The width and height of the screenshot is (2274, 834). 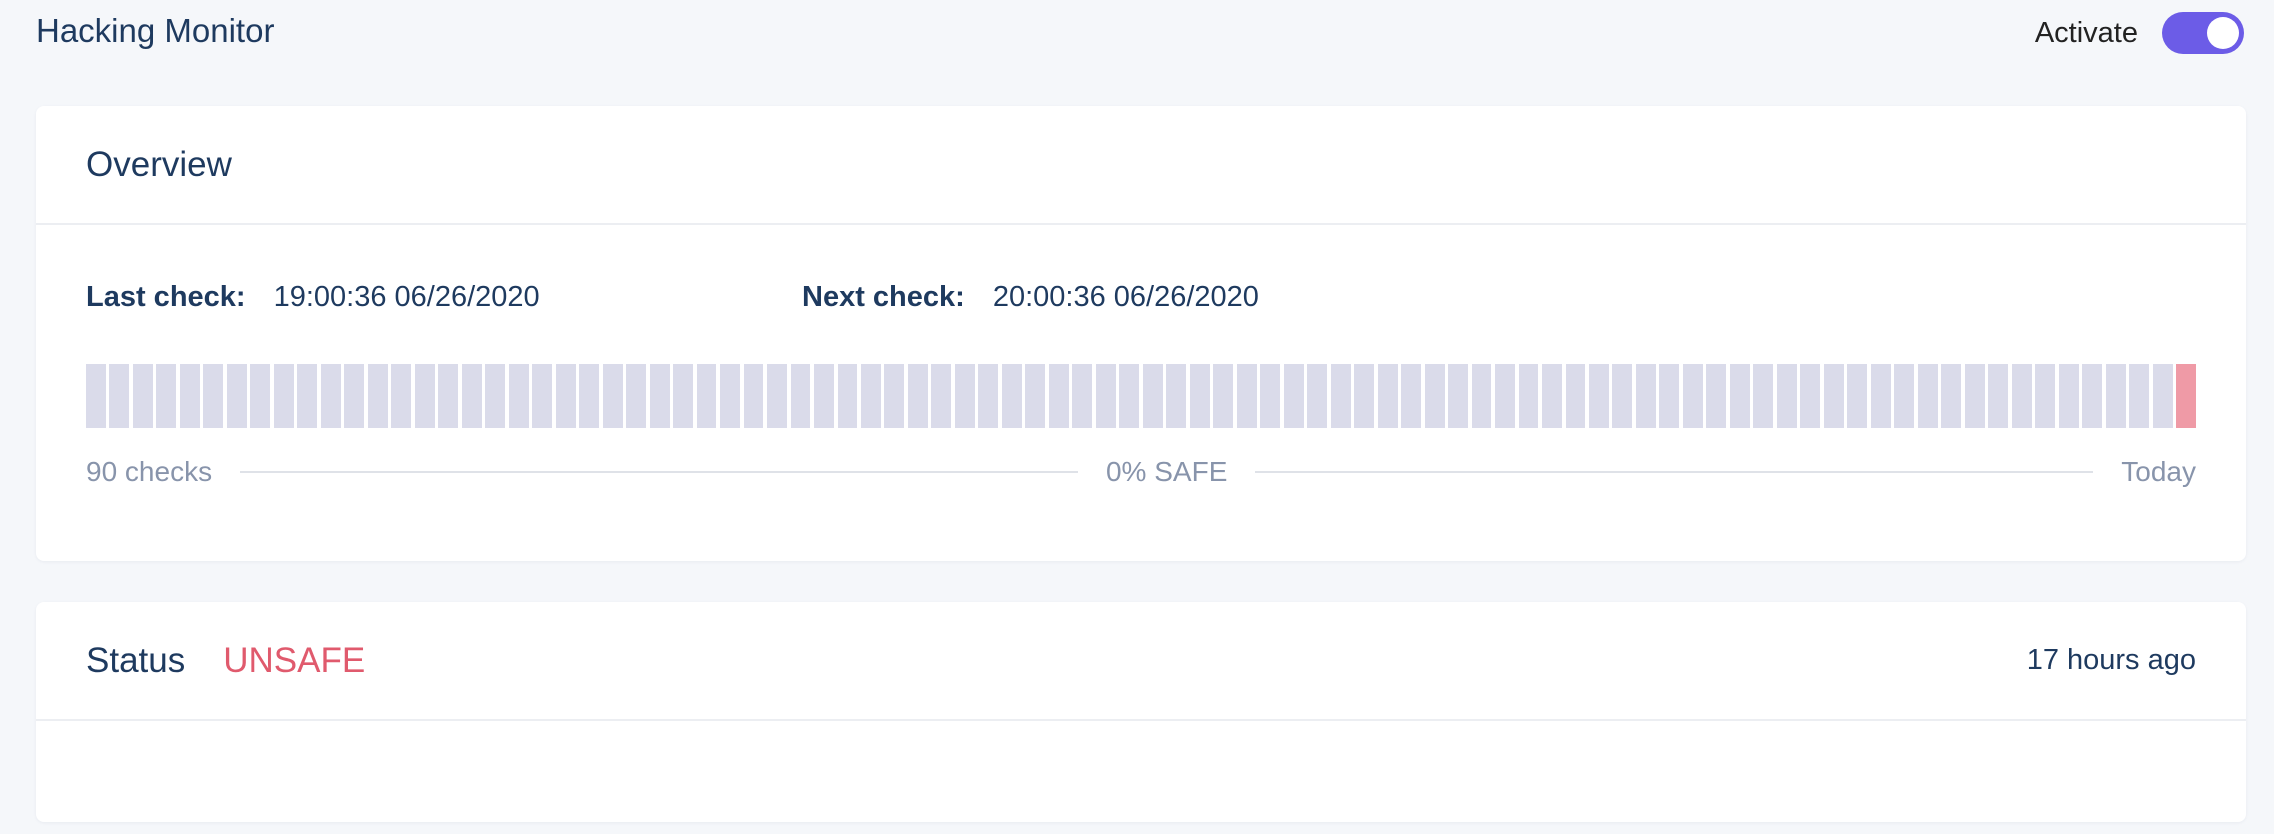 I want to click on legend-divider-left, so click(x=659, y=472).